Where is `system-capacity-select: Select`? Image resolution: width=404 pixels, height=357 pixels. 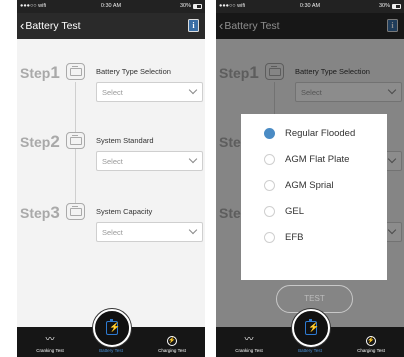
system-capacity-select: Select is located at coordinates (149, 232).